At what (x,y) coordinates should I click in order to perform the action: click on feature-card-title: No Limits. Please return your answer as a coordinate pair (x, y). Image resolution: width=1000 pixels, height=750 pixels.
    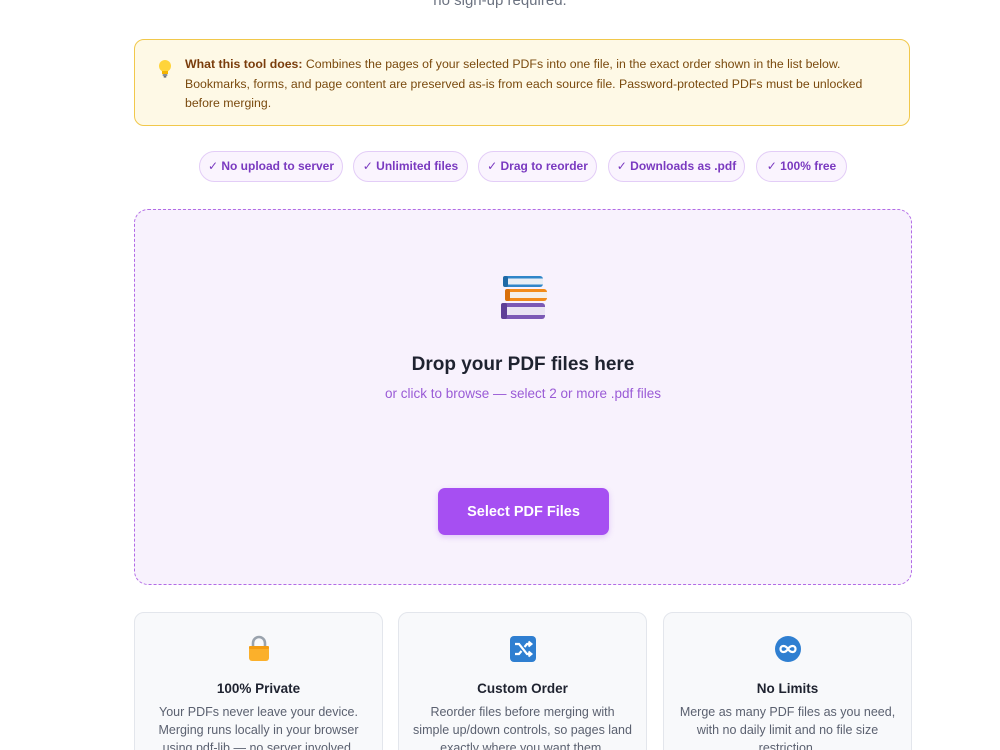
    Looking at the image, I should click on (787, 688).